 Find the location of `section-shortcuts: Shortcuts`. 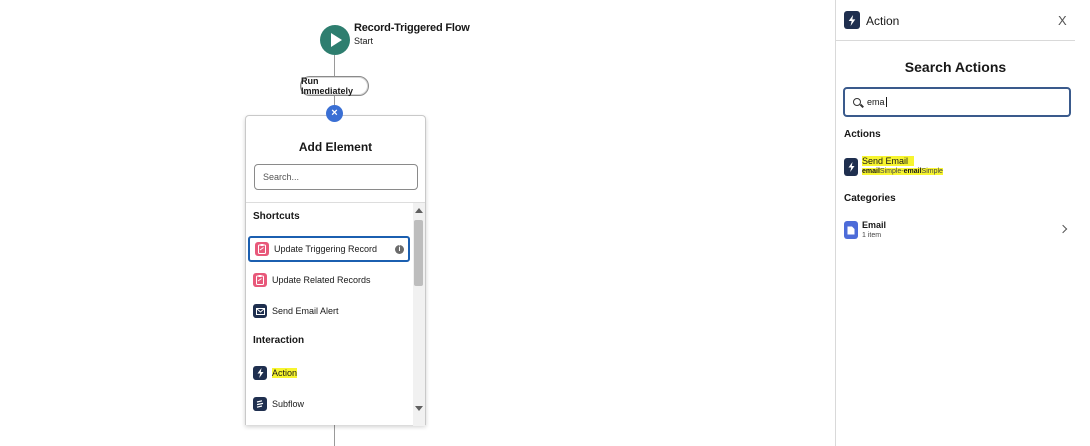

section-shortcuts: Shortcuts is located at coordinates (276, 216).